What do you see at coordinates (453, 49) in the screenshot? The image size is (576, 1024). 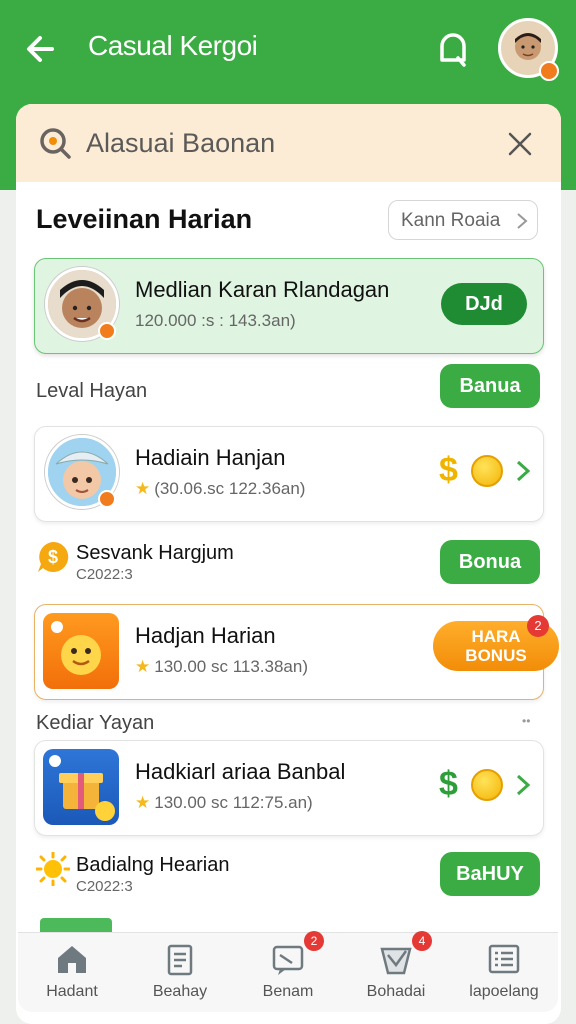 I see `notification-bell-icon` at bounding box center [453, 49].